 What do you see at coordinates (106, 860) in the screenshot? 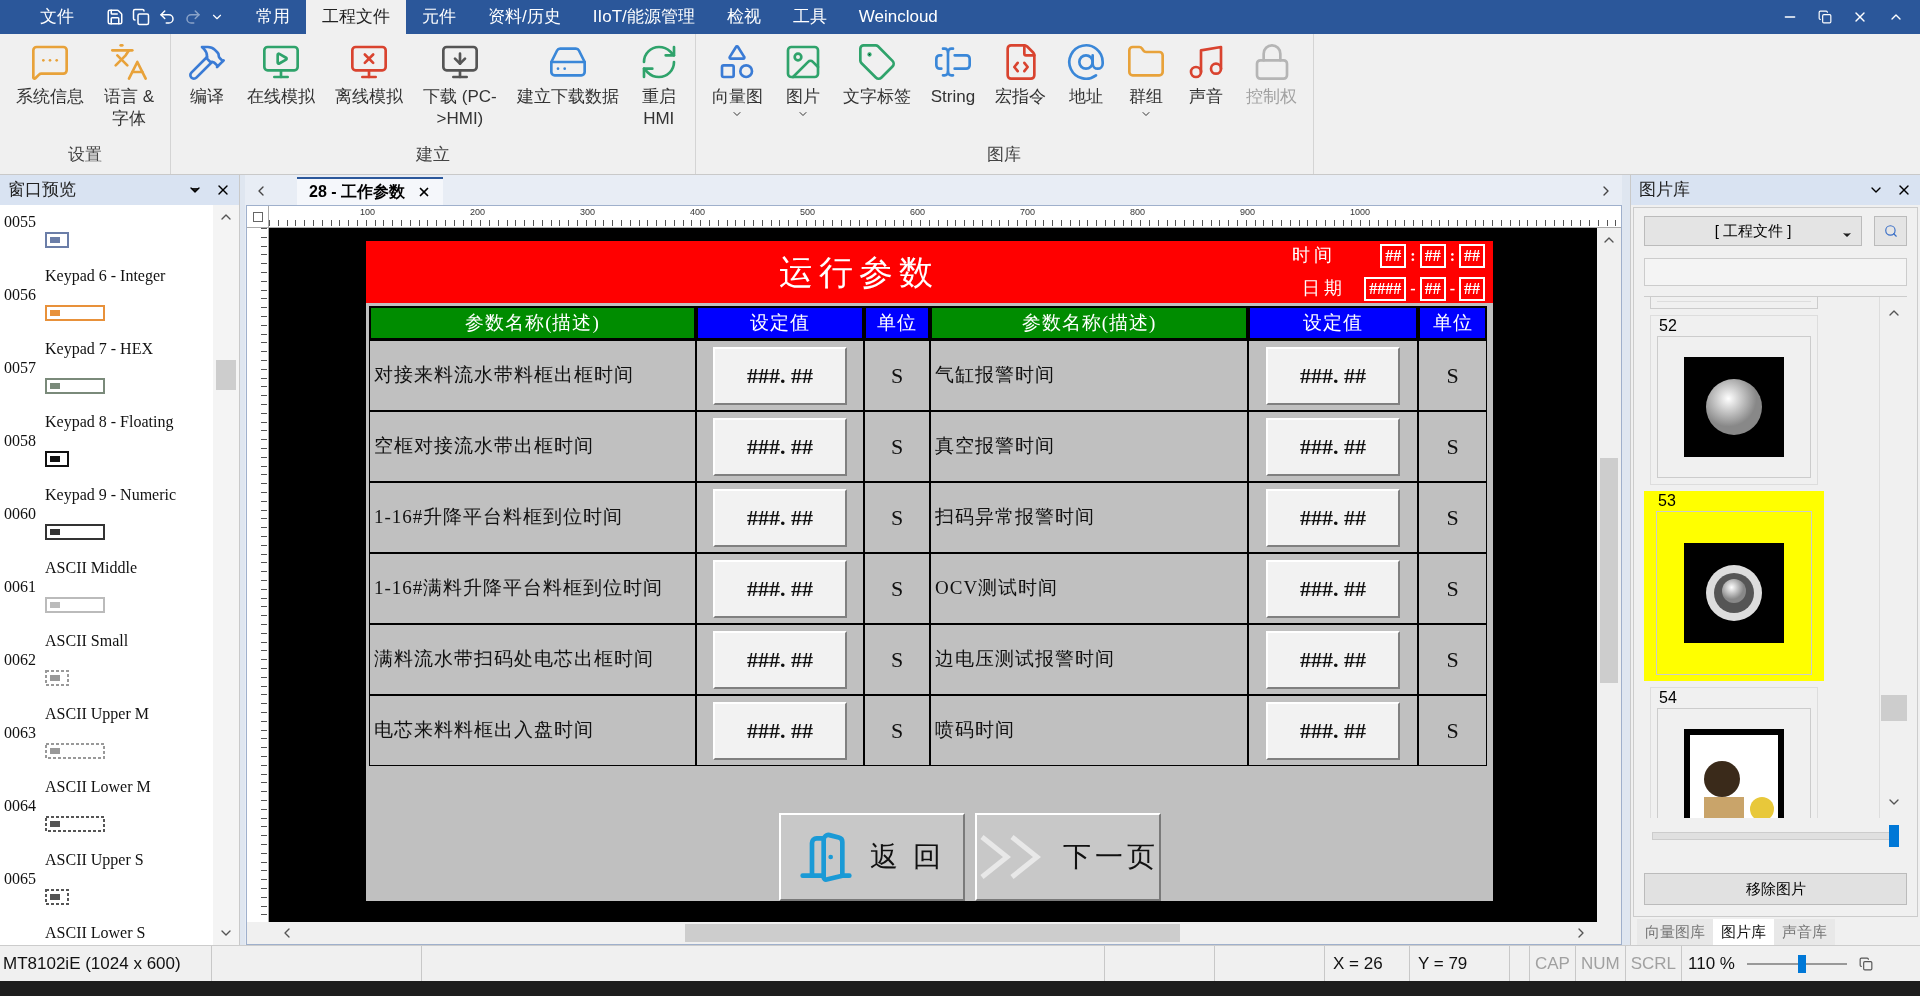
I see `window-name: ASCII Upper S` at bounding box center [106, 860].